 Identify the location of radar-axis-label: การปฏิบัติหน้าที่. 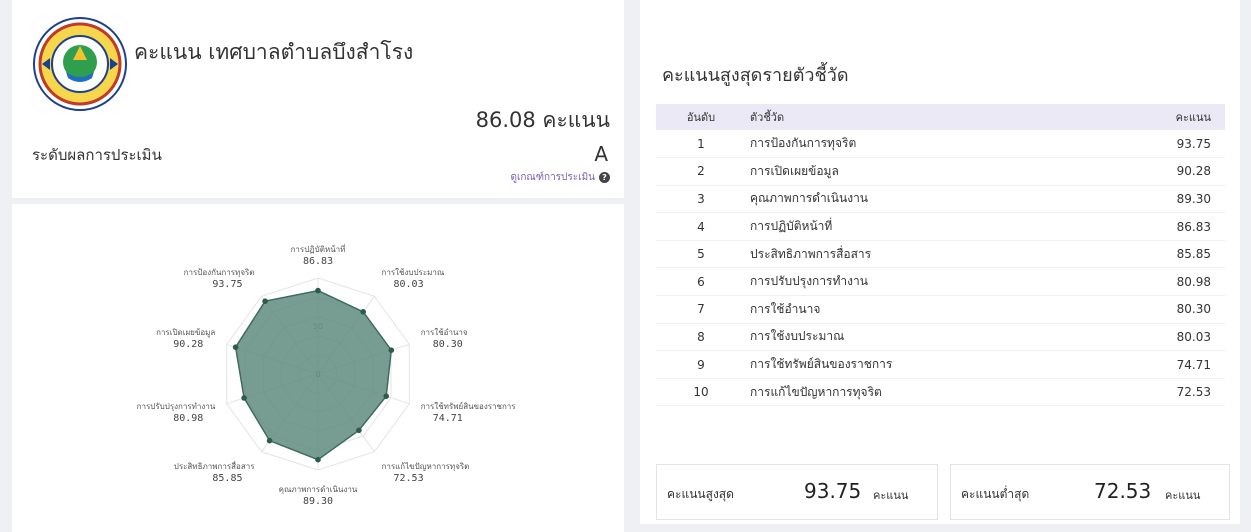
(318, 248).